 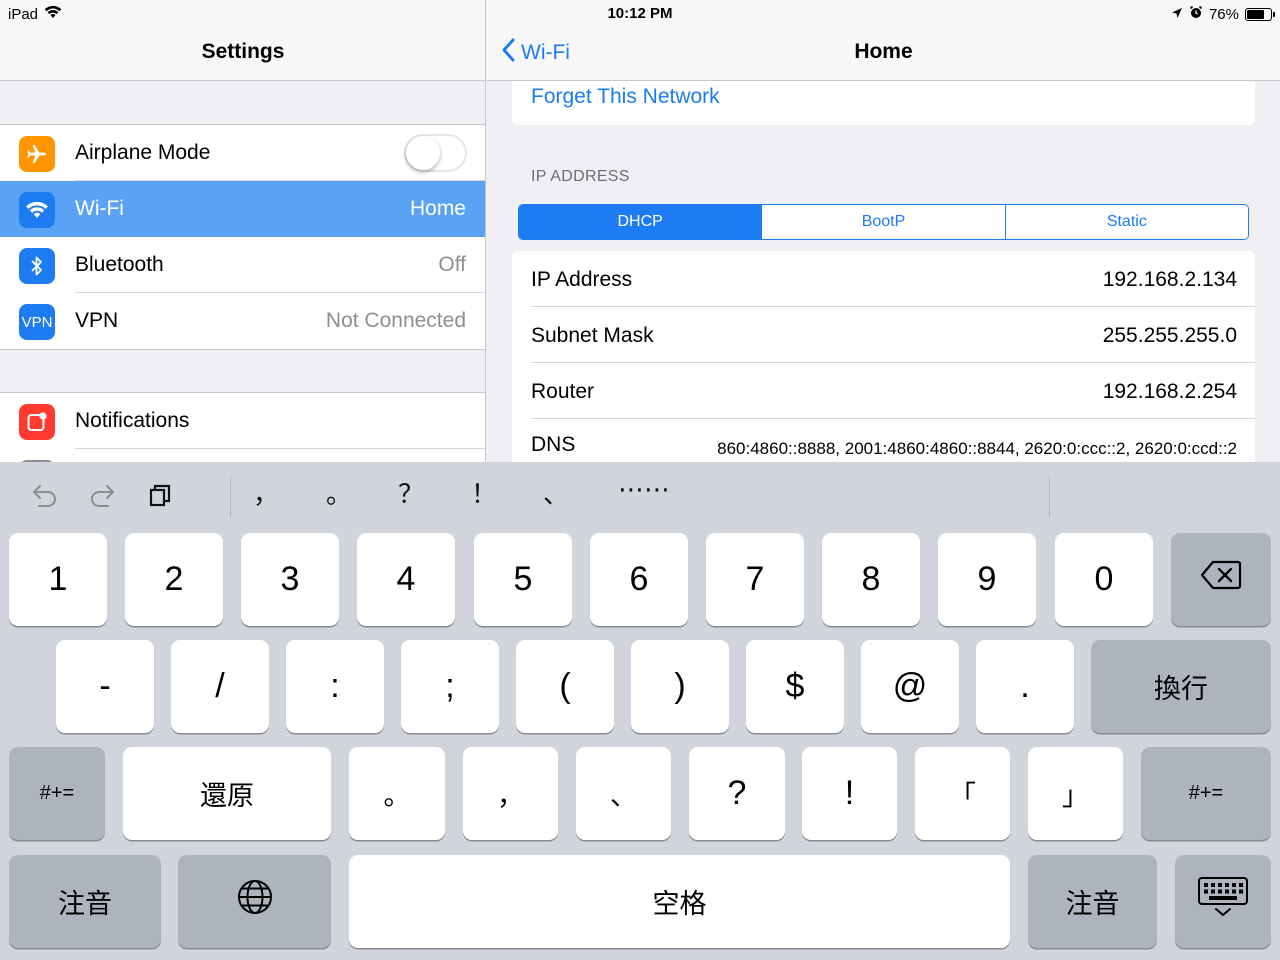 What do you see at coordinates (1255, 14) in the screenshot?
I see `battery-fill` at bounding box center [1255, 14].